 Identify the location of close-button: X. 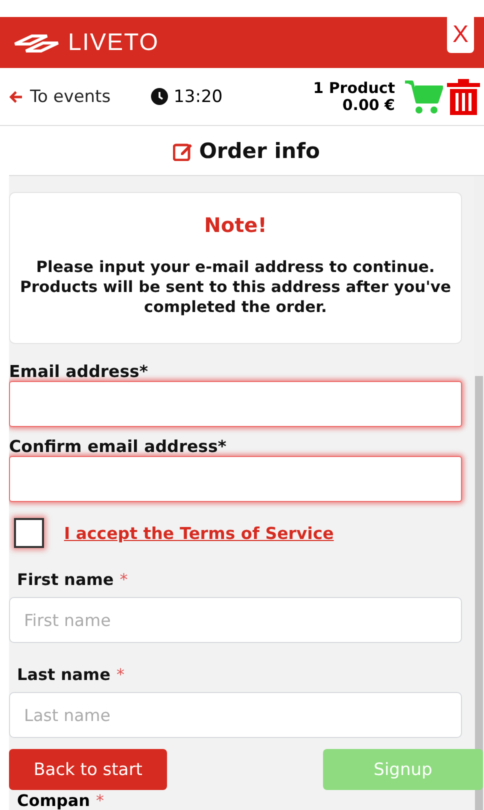
(460, 35).